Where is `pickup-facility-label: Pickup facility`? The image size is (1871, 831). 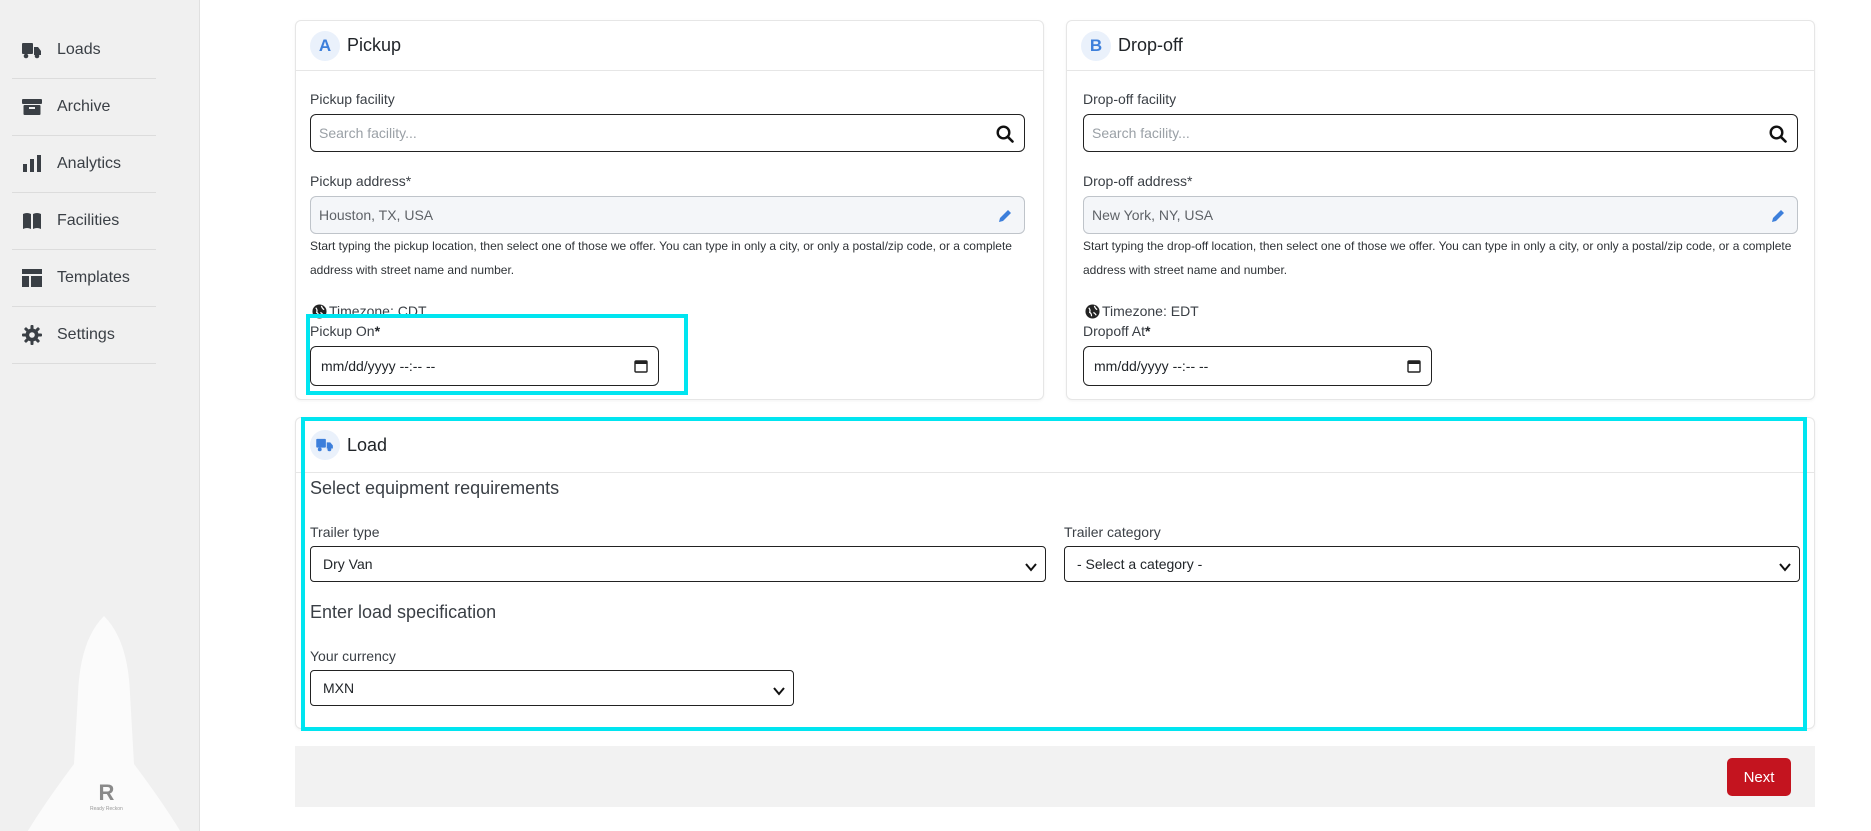
pickup-facility-label: Pickup facility is located at coordinates (352, 99).